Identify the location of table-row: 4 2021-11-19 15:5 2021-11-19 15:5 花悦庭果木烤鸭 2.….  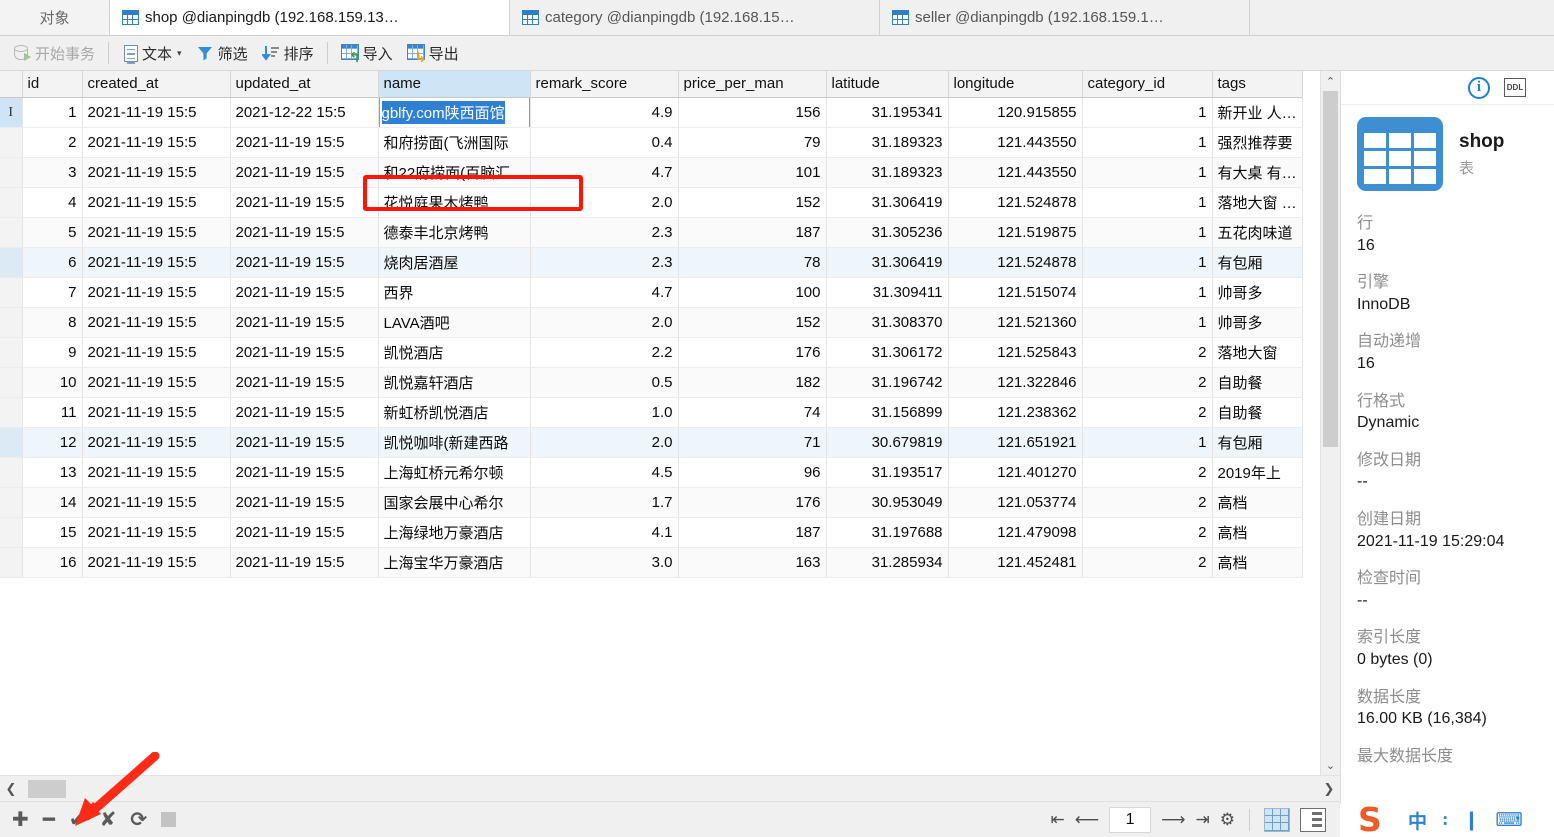
(651, 202).